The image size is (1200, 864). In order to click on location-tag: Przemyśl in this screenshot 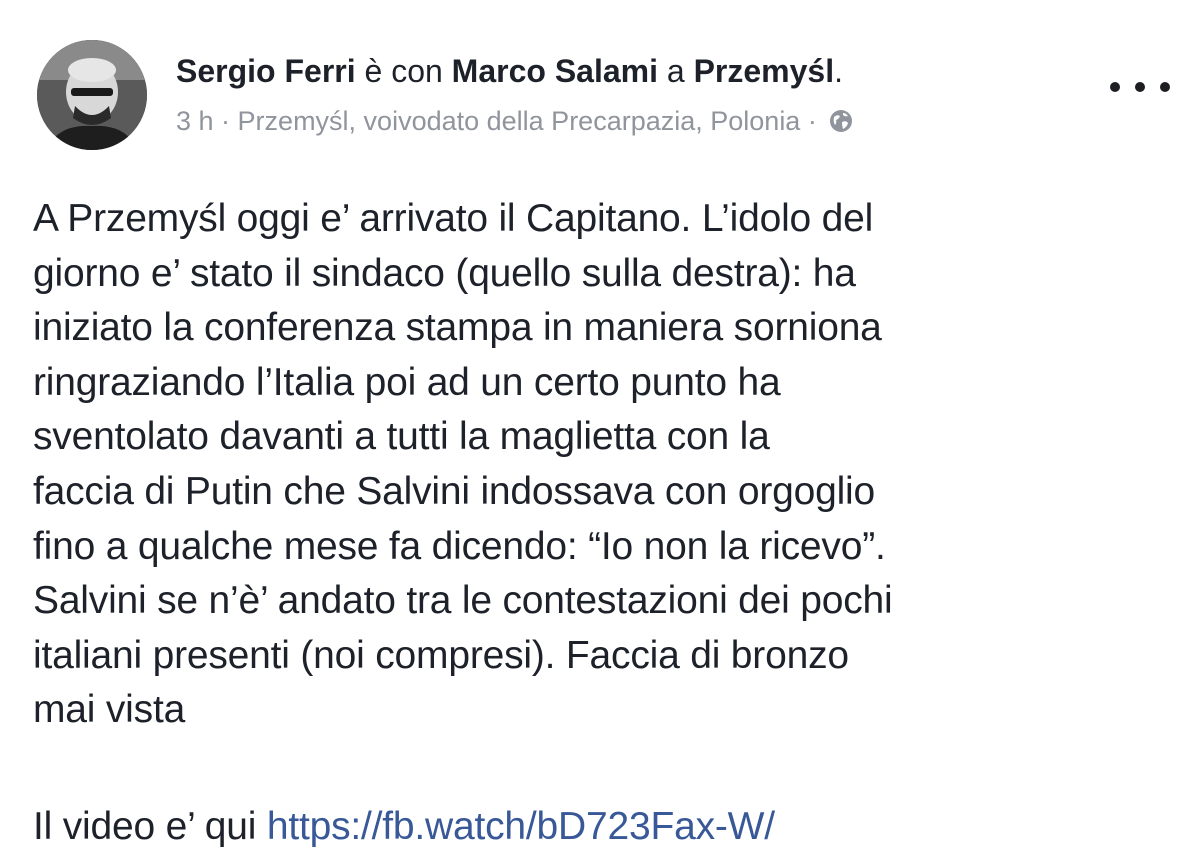, I will do `click(764, 71)`.